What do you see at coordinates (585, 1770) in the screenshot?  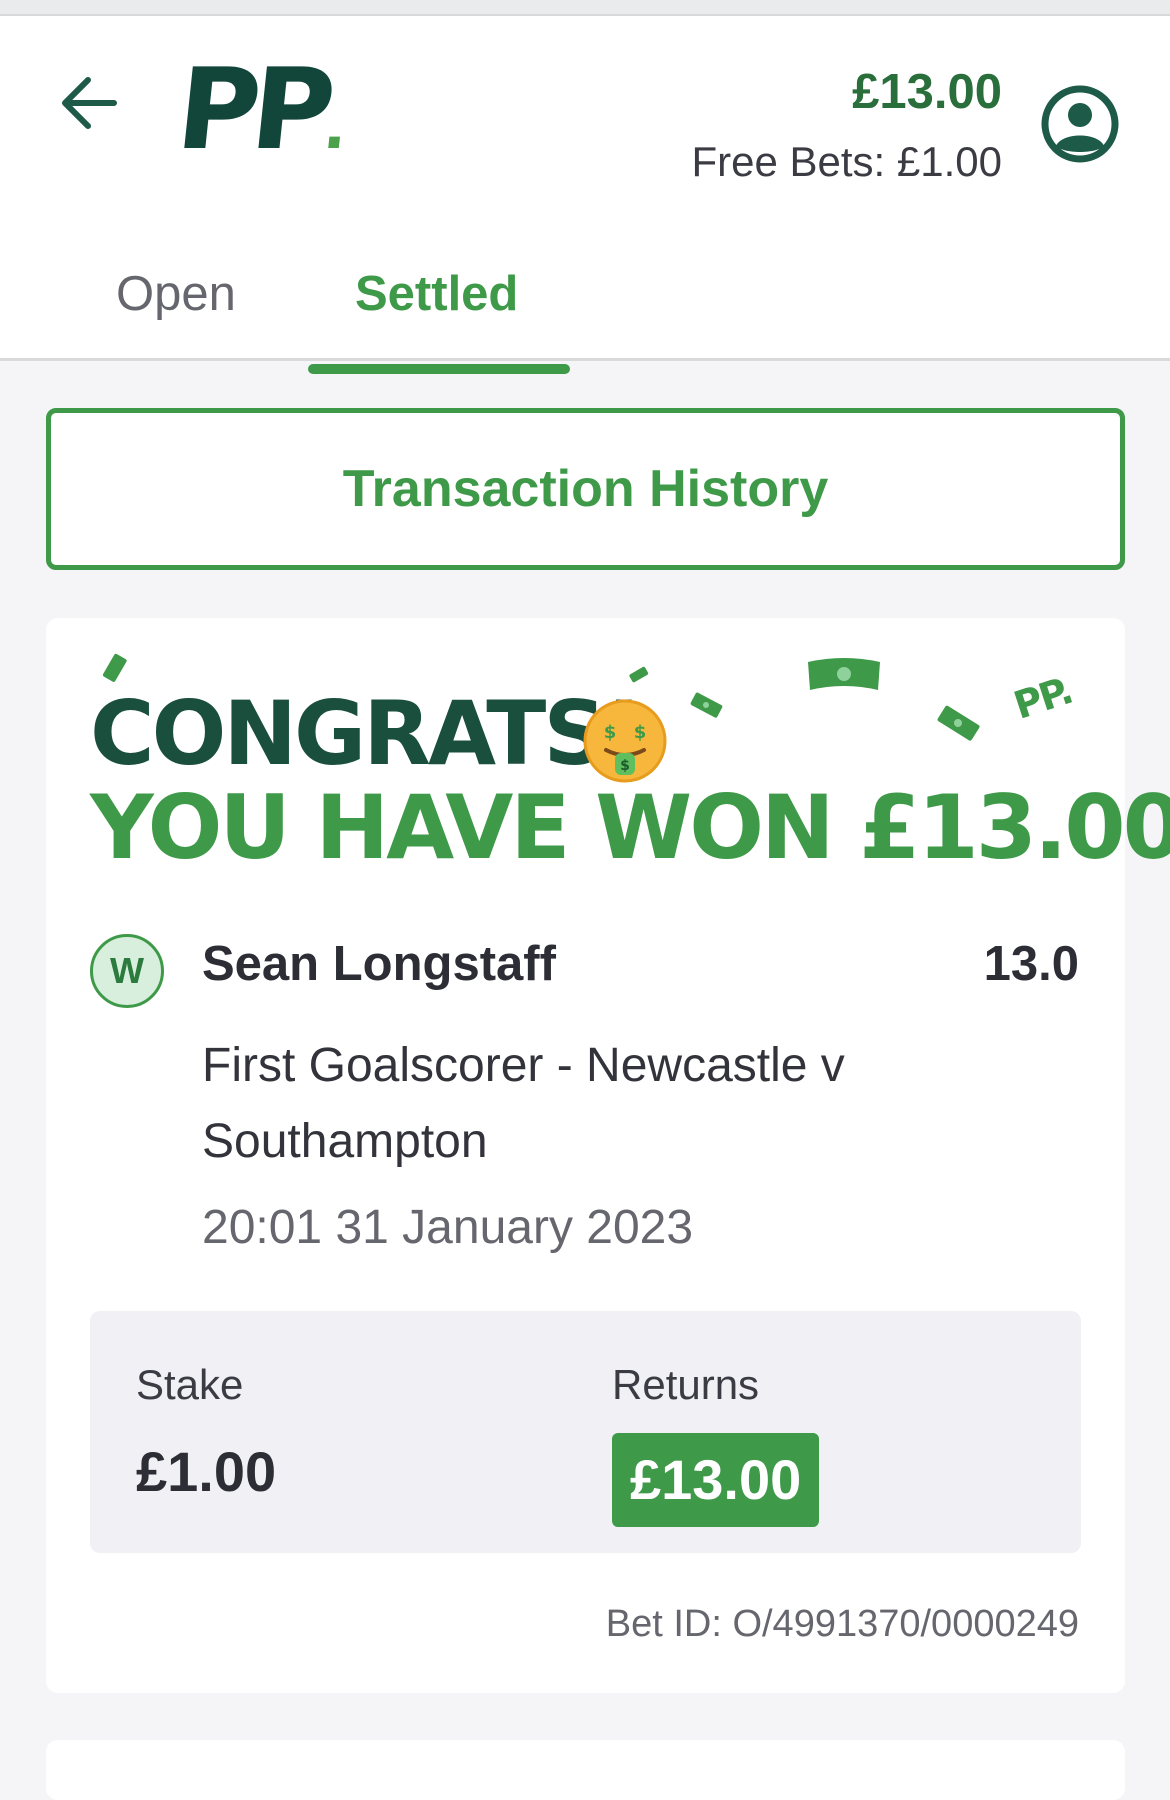 I see `next-bet-card` at bounding box center [585, 1770].